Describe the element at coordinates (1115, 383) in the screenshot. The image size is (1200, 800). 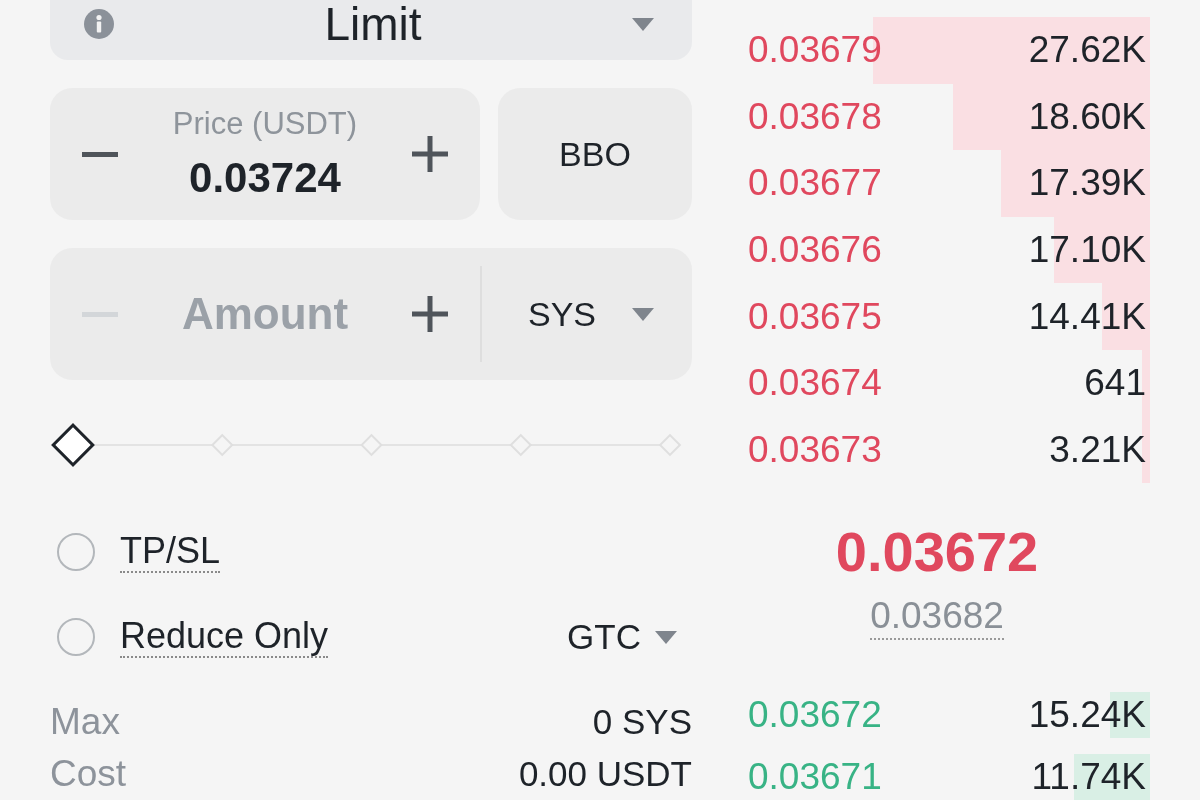
I see `order-quantity: 641` at that location.